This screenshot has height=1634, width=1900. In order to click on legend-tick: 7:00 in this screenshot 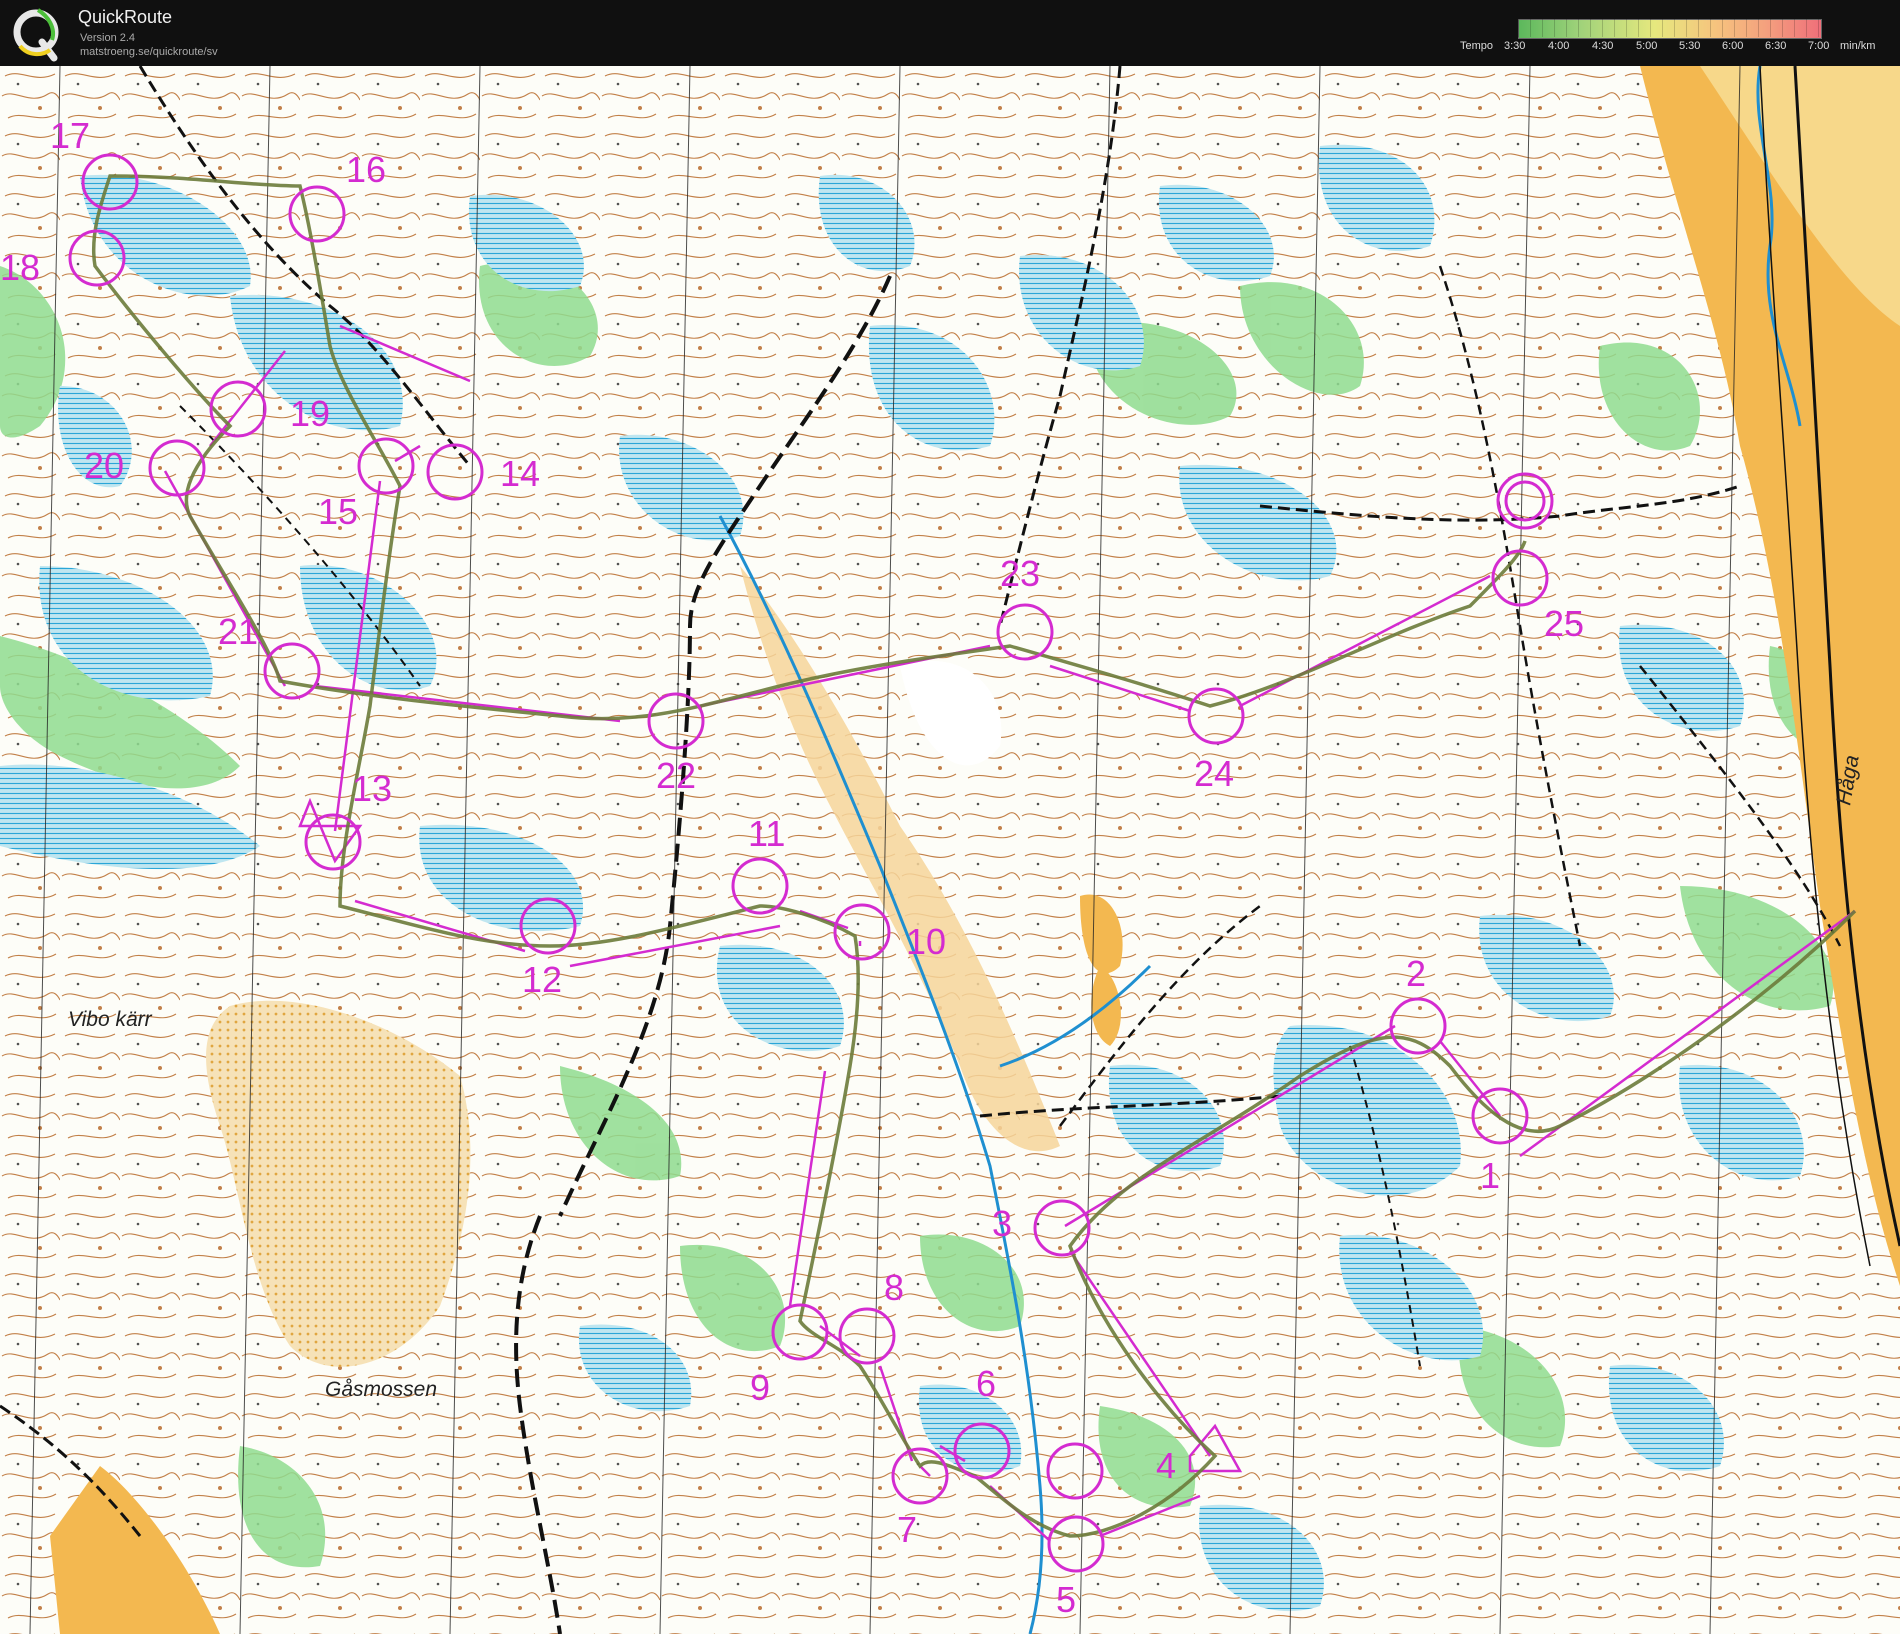, I will do `click(1819, 46)`.